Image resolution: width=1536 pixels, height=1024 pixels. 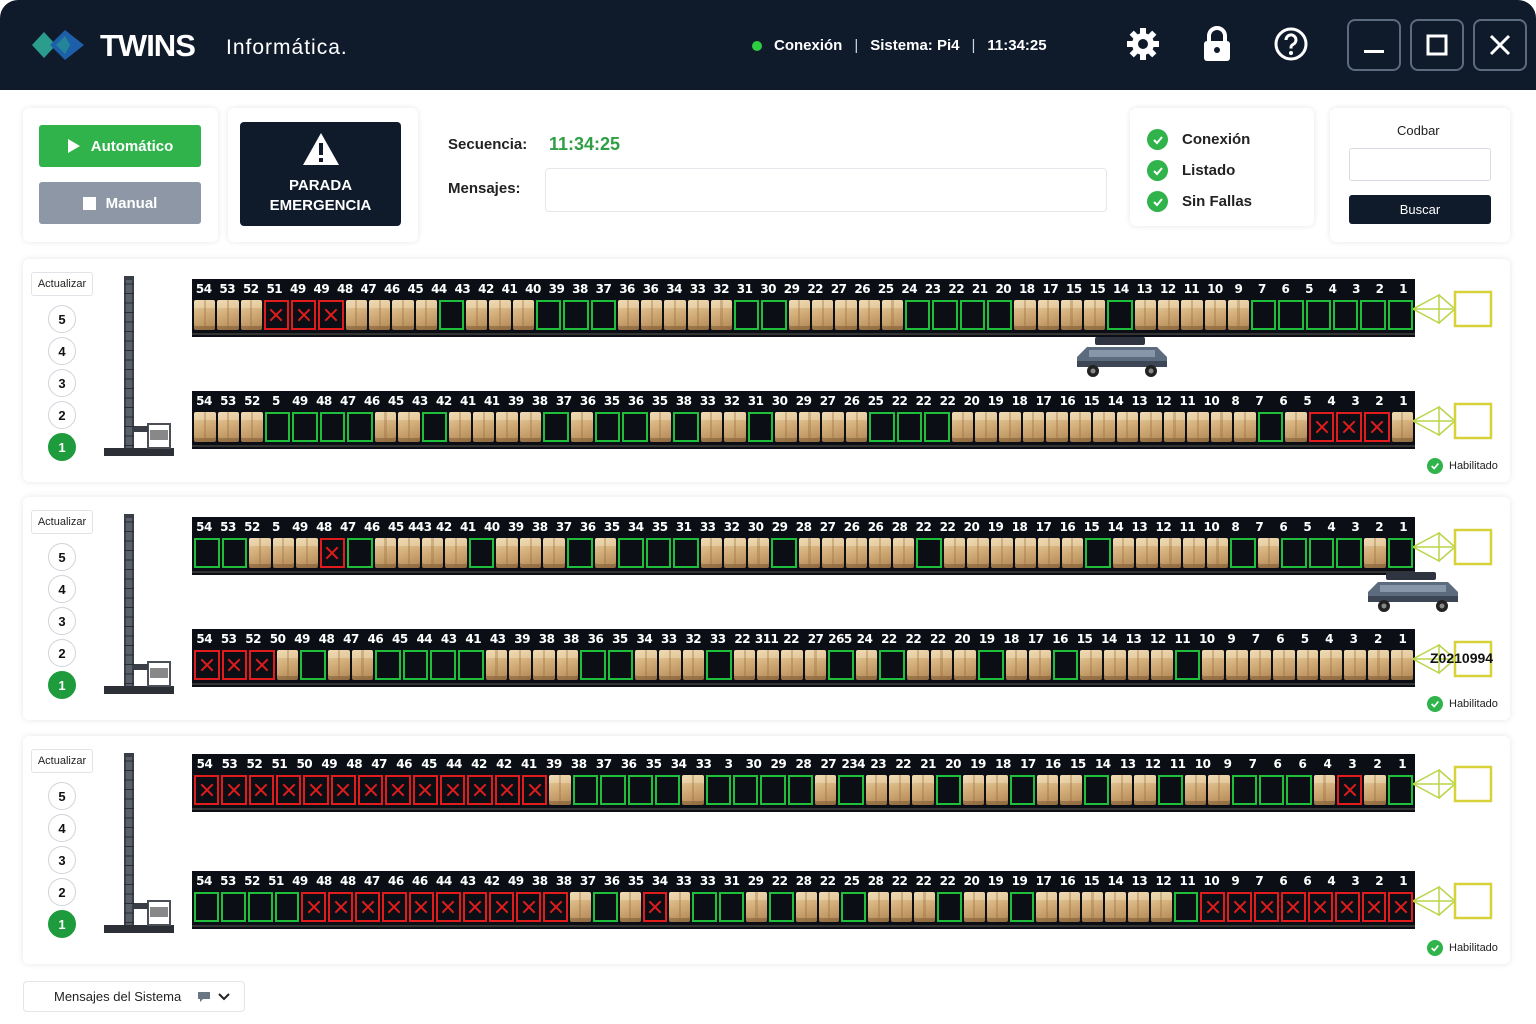 What do you see at coordinates (134, 996) in the screenshot?
I see `system-messages-dropdown: Mensajes del Sistema` at bounding box center [134, 996].